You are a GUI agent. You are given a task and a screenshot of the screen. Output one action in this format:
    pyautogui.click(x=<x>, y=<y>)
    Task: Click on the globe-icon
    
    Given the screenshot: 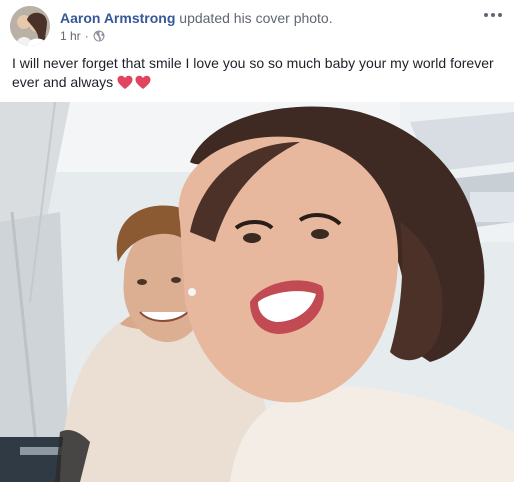 What is the action you would take?
    pyautogui.click(x=99, y=36)
    